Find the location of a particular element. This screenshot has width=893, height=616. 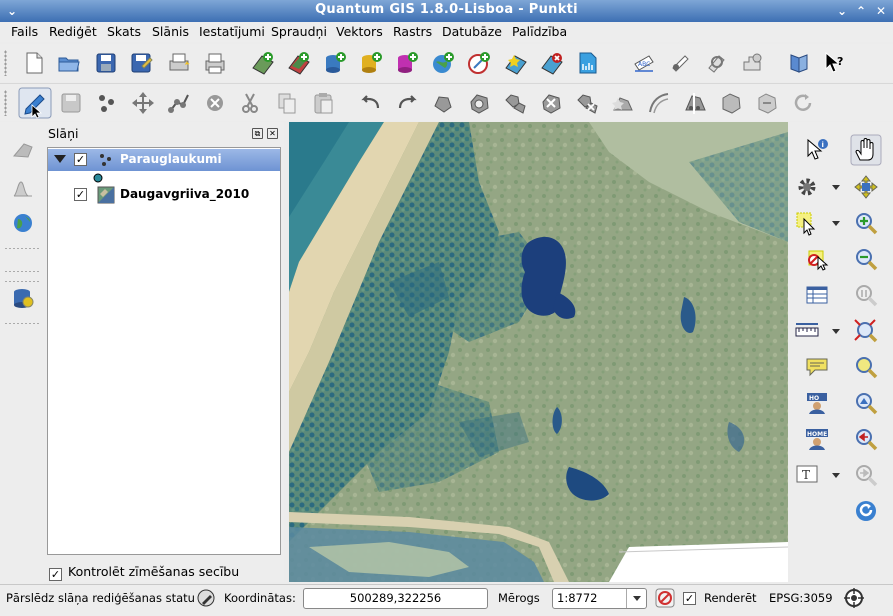

menu-edit: Rediģēt is located at coordinates (73, 31).